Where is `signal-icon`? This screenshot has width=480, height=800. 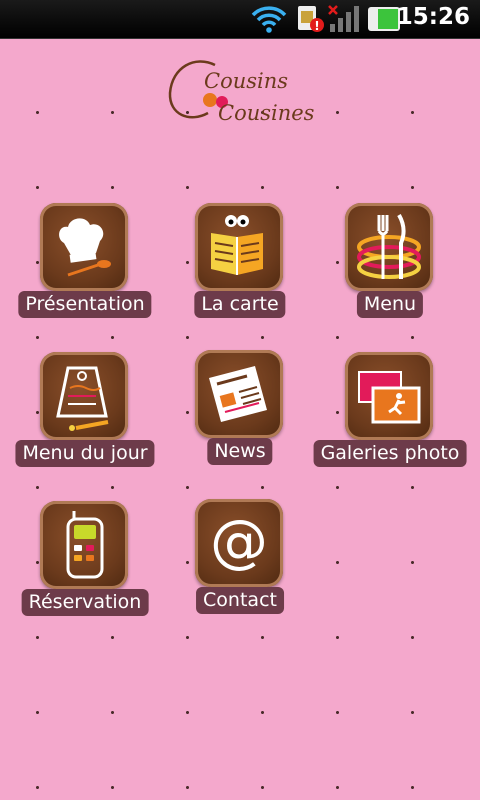 signal-icon is located at coordinates (343, 18).